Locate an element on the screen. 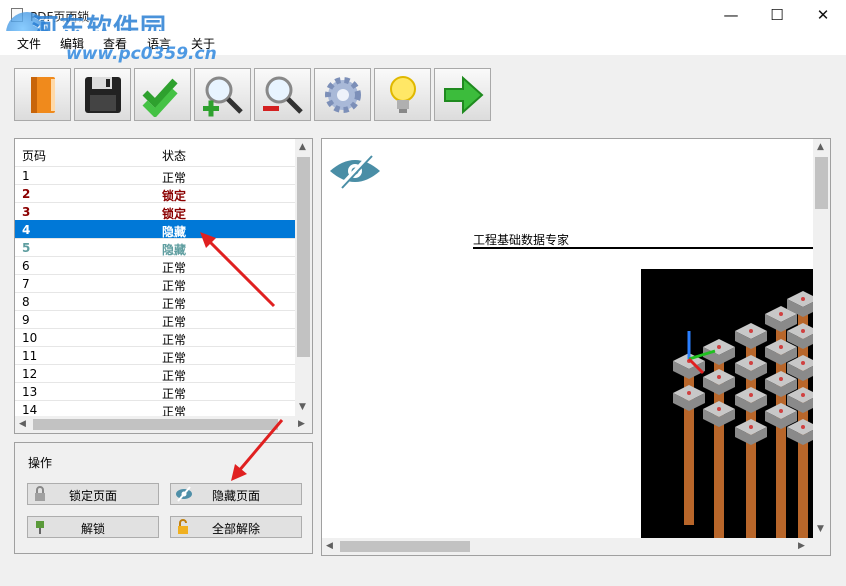 This screenshot has width=846, height=586. table-row: 7 正常 is located at coordinates (155, 283).